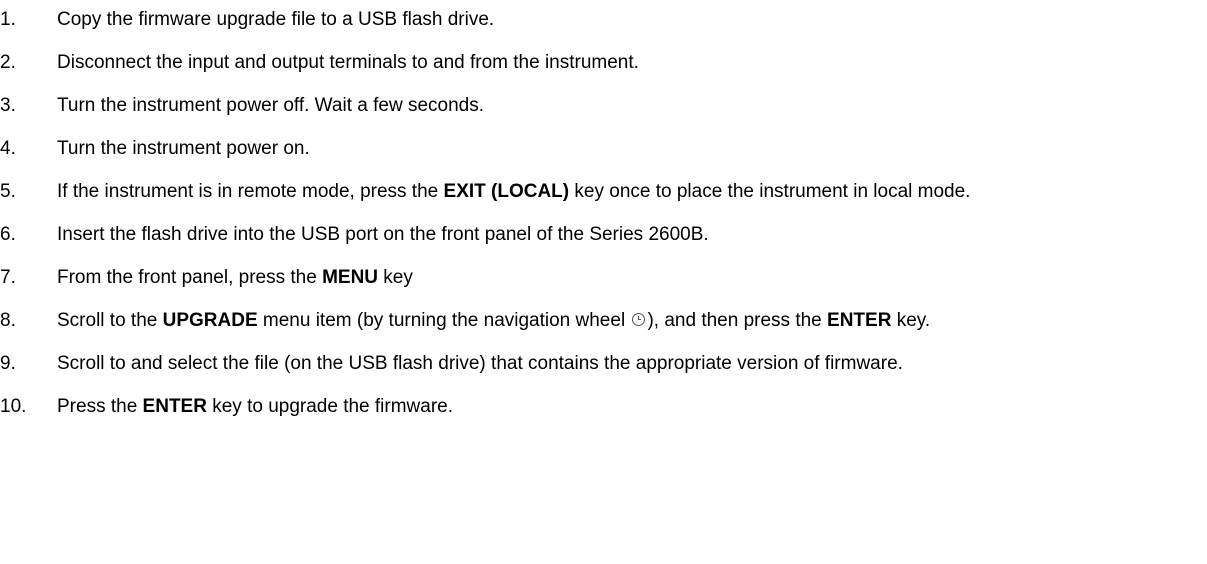 The width and height of the screenshot is (1207, 564). Describe the element at coordinates (8, 148) in the screenshot. I see `step-number: 4.` at that location.